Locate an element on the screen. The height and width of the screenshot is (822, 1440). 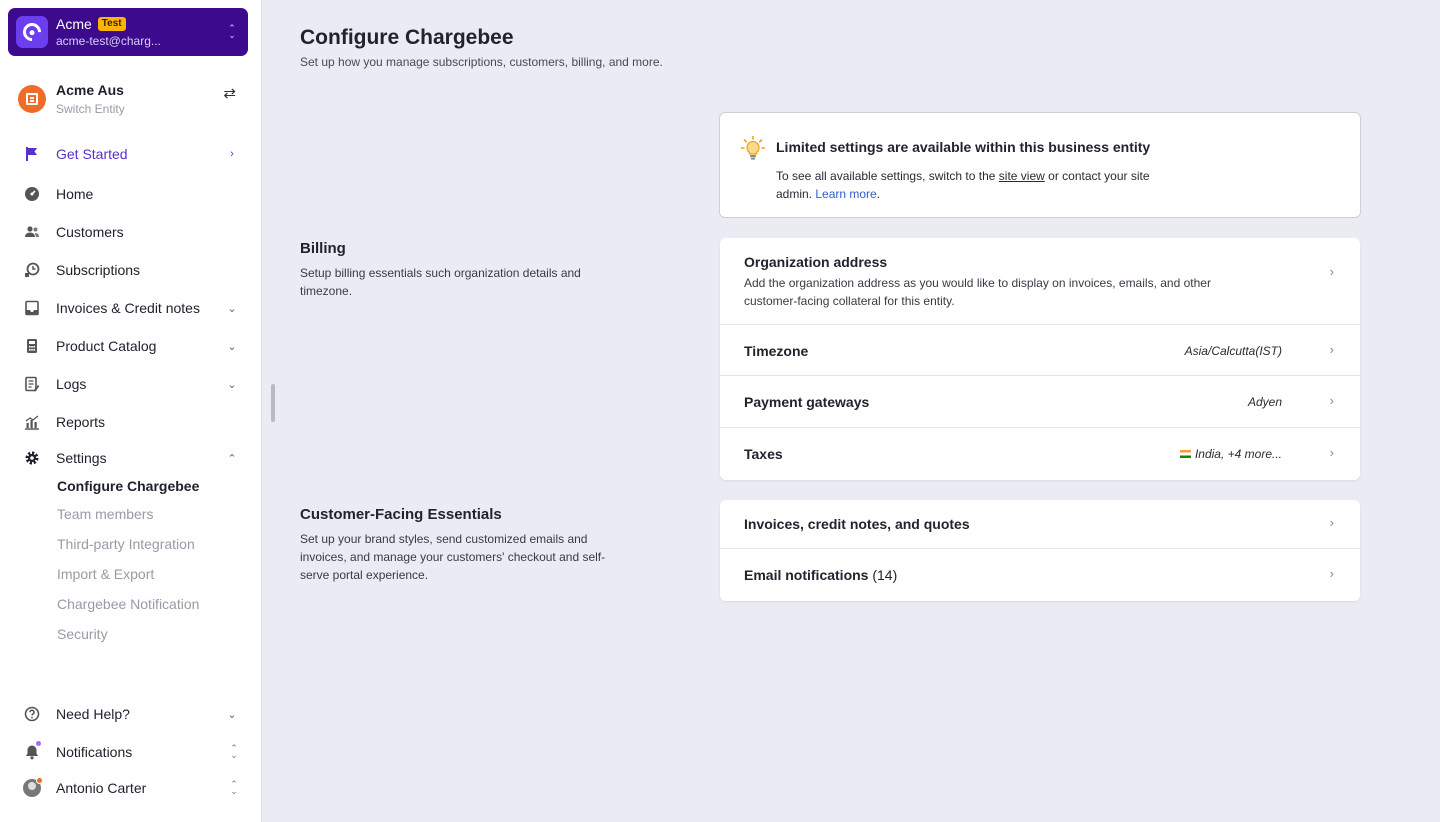
users-icon is located at coordinates (32, 232).